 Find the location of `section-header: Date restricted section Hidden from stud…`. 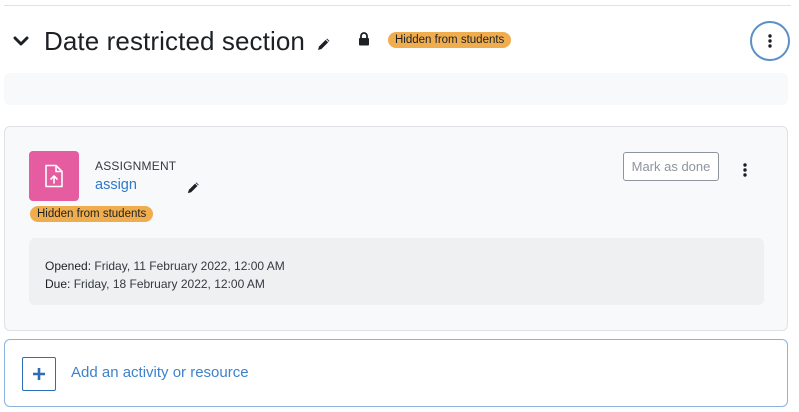

section-header: Date restricted section Hidden from stud… is located at coordinates (399, 40).